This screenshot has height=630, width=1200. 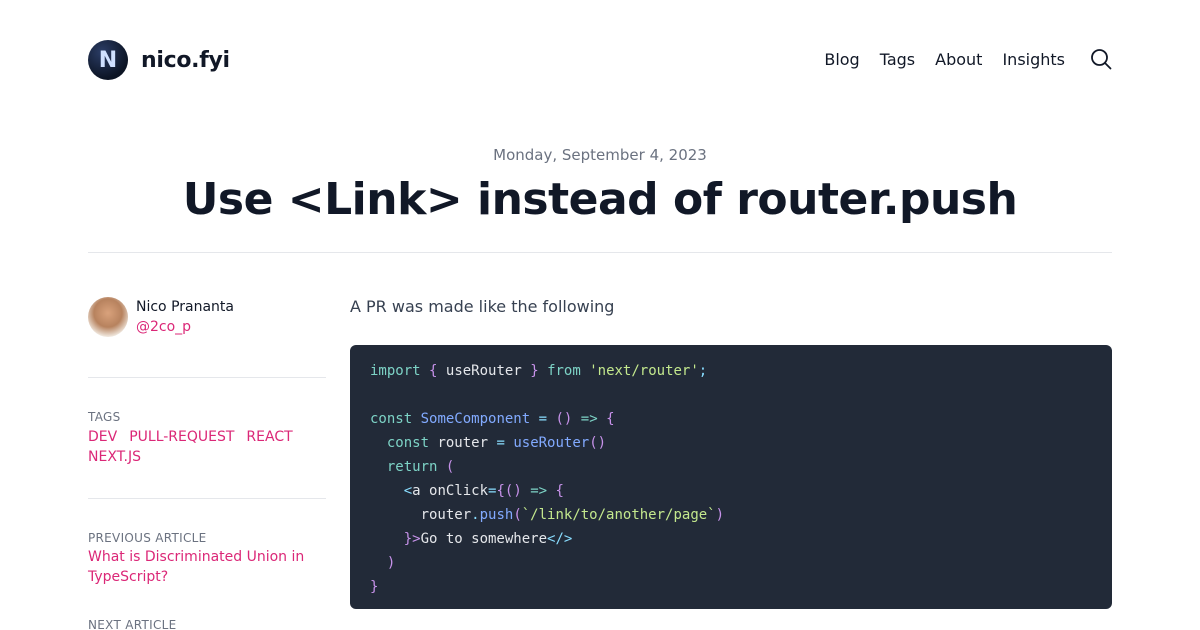 What do you see at coordinates (496, 515) in the screenshot?
I see `code-token: push` at bounding box center [496, 515].